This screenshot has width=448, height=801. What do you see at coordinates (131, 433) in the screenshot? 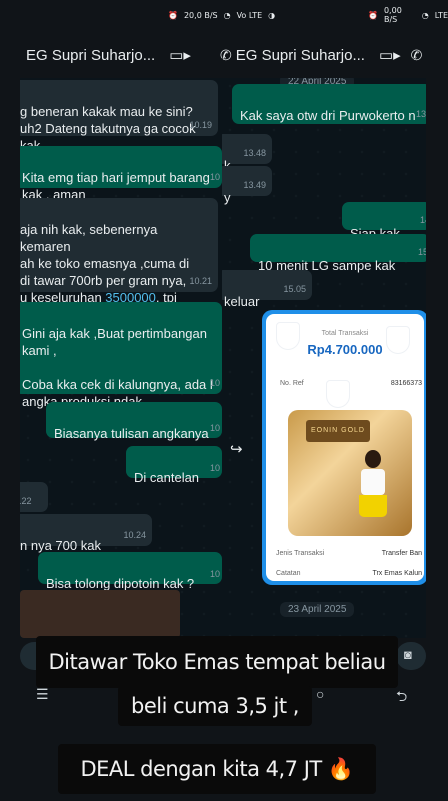
I see `message-text: Biasanya tulisan angkanya` at bounding box center [131, 433].